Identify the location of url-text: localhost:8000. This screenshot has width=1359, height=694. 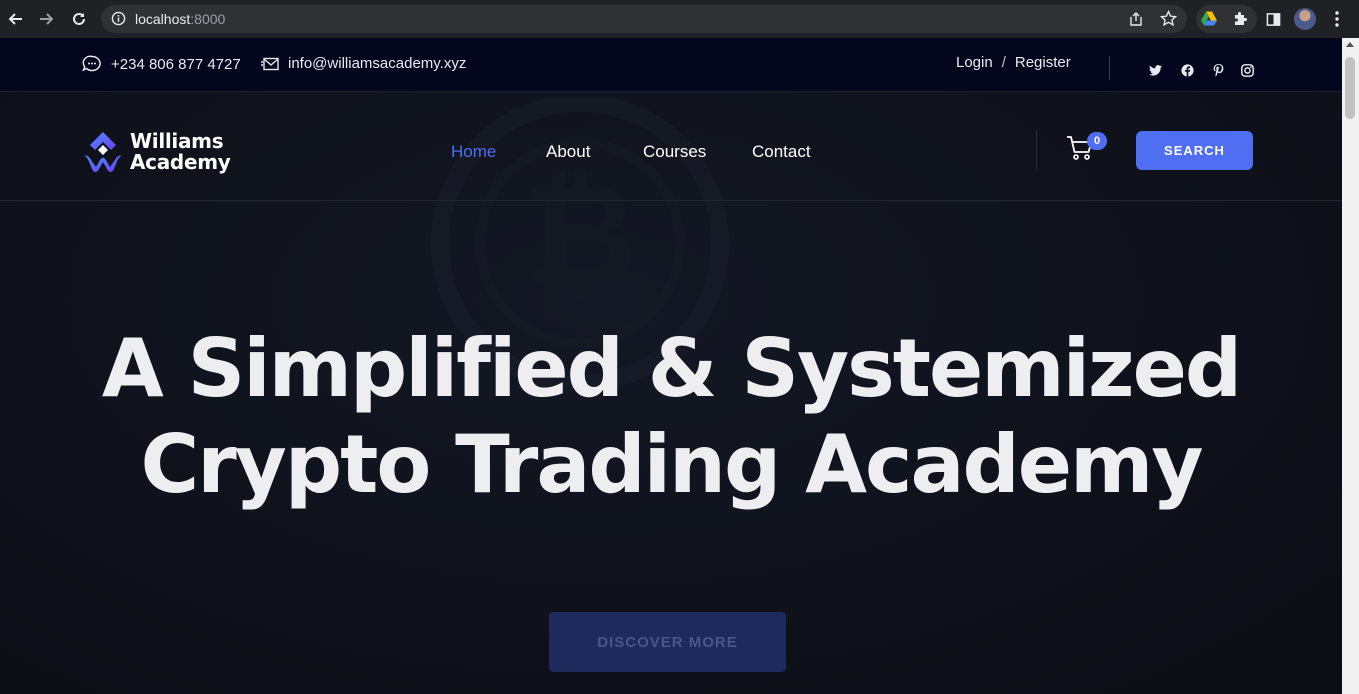
(180, 19).